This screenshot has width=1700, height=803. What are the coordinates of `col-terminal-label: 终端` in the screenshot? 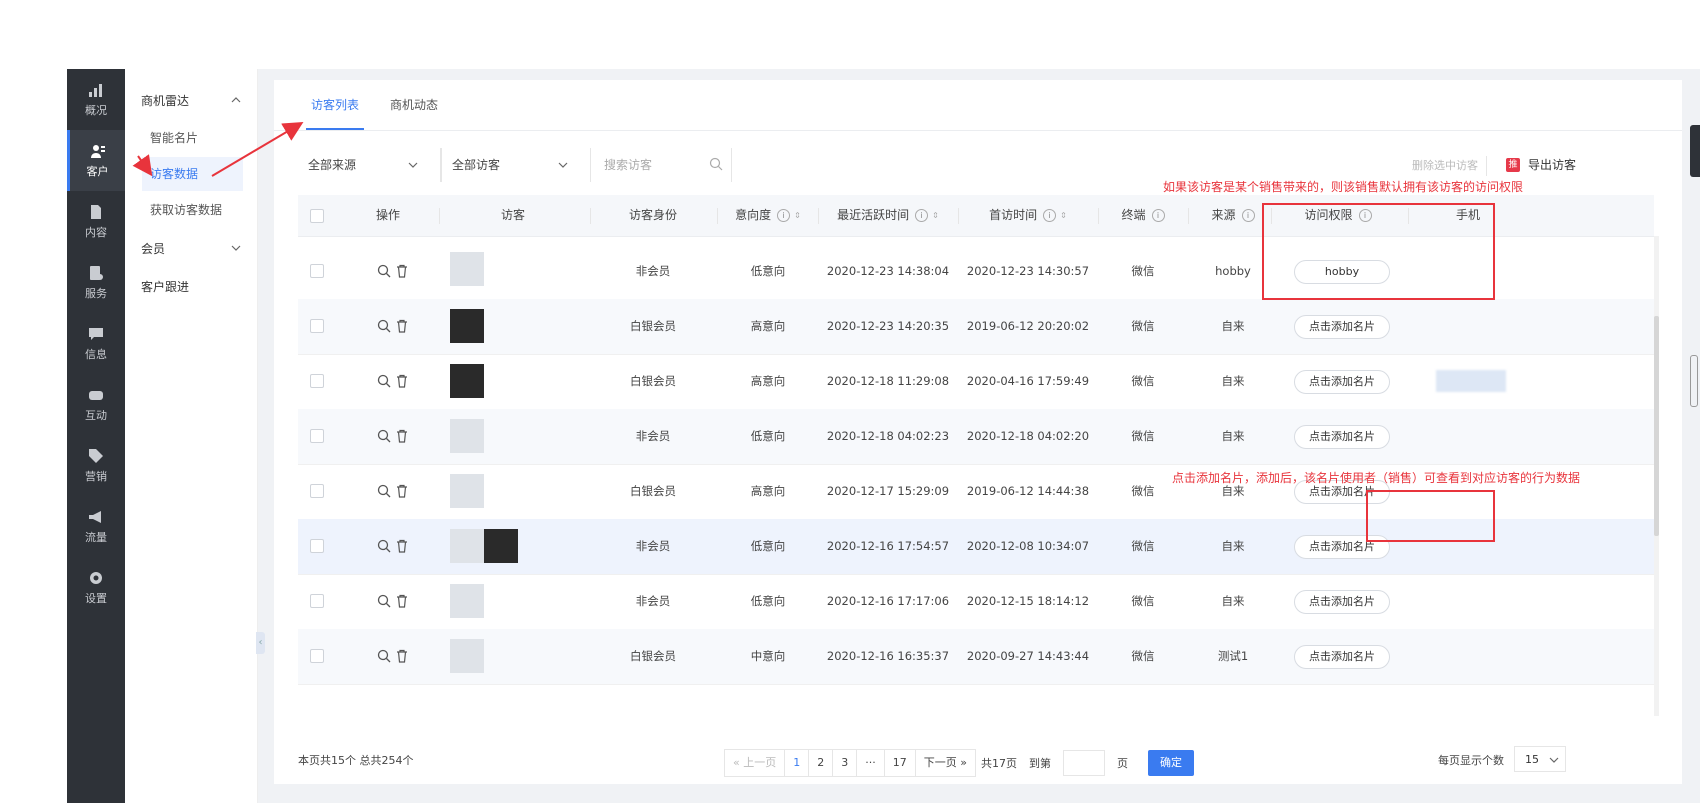 It's located at (1133, 215).